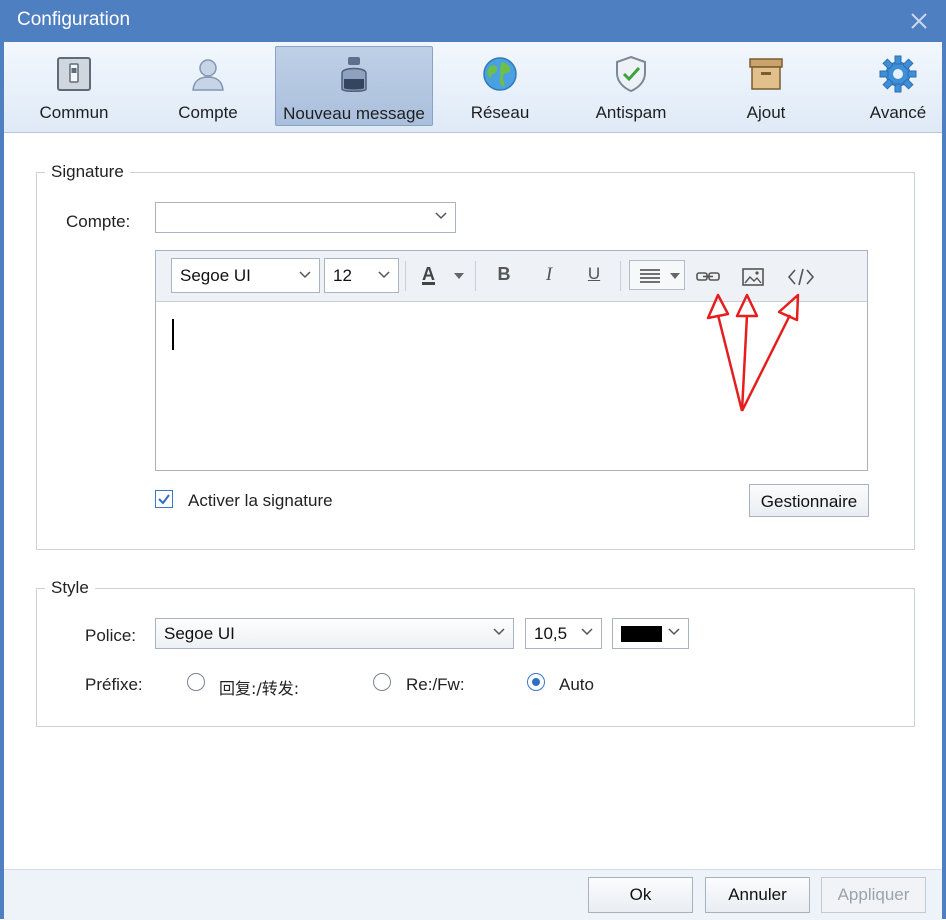 The width and height of the screenshot is (946, 920). What do you see at coordinates (435, 684) in the screenshot?
I see `prefix-option-refw: Re:/Fw:` at bounding box center [435, 684].